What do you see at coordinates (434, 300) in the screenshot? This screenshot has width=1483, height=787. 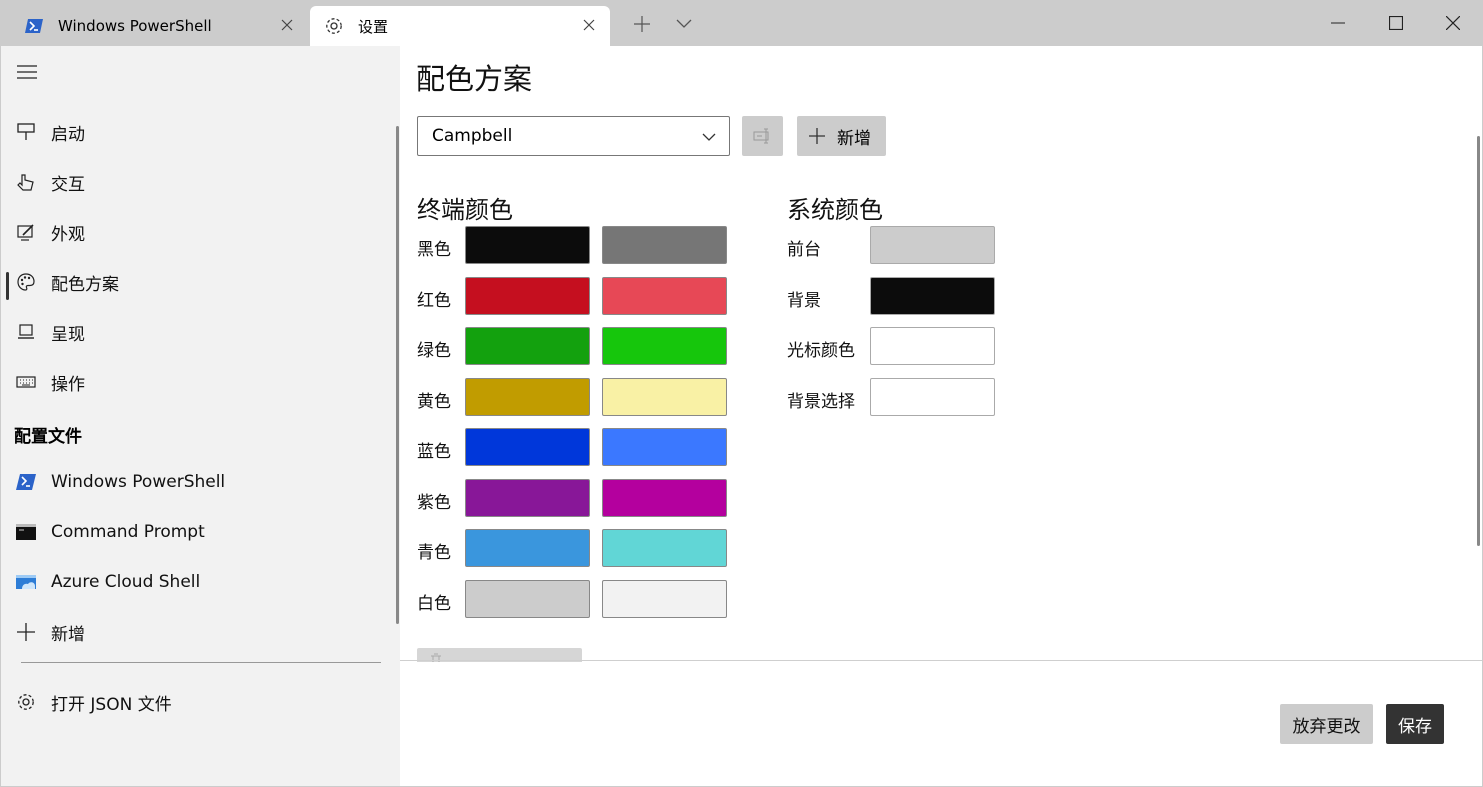 I see `terminal-color-label: 红色` at bounding box center [434, 300].